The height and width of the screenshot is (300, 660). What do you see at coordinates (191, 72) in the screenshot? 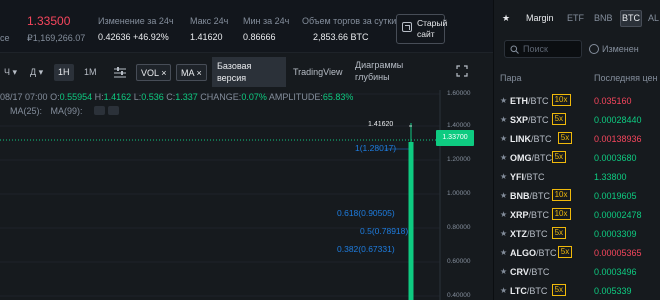
I see `ma-indicator-chip: MA ×` at bounding box center [191, 72].